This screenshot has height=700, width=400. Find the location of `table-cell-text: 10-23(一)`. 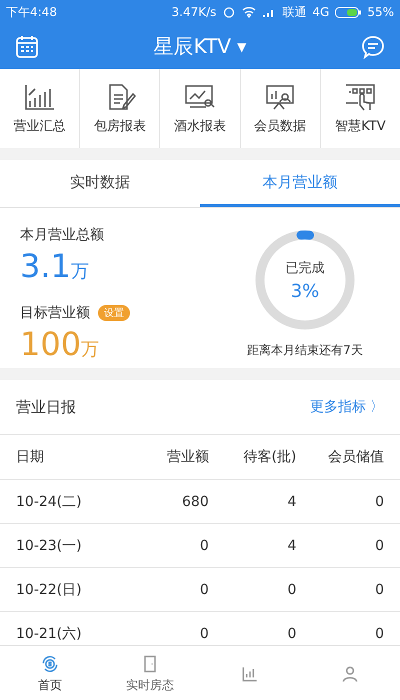

table-cell-text: 10-23(一) is located at coordinates (49, 545).